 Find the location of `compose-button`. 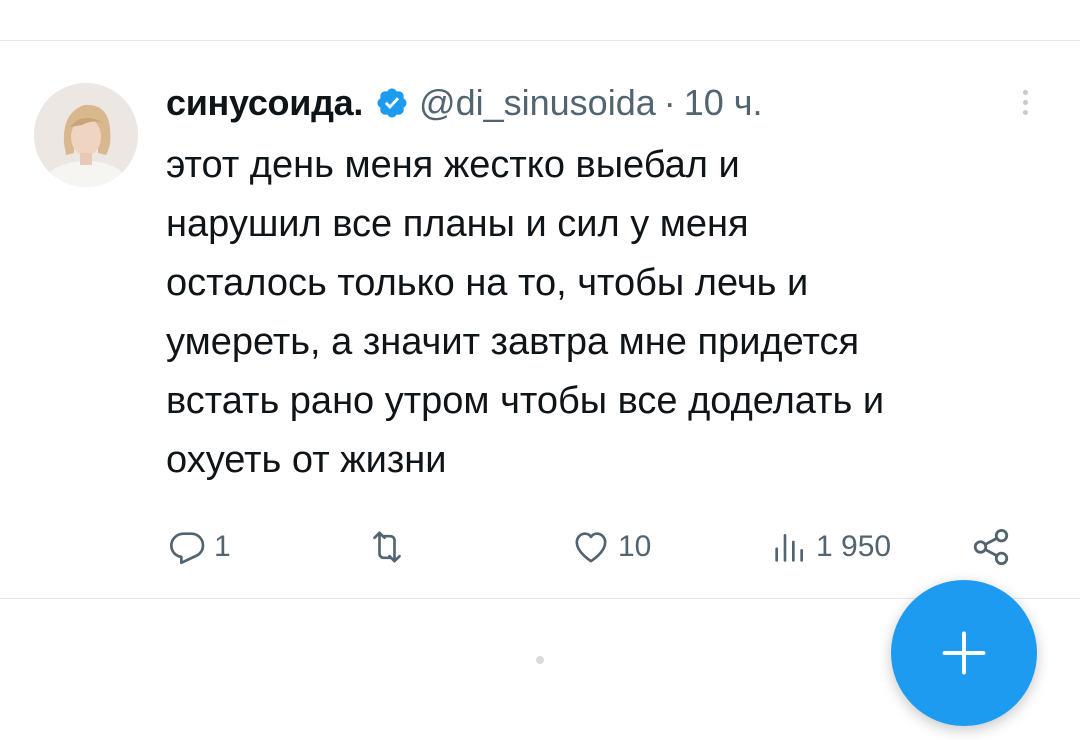

compose-button is located at coordinates (964, 653).